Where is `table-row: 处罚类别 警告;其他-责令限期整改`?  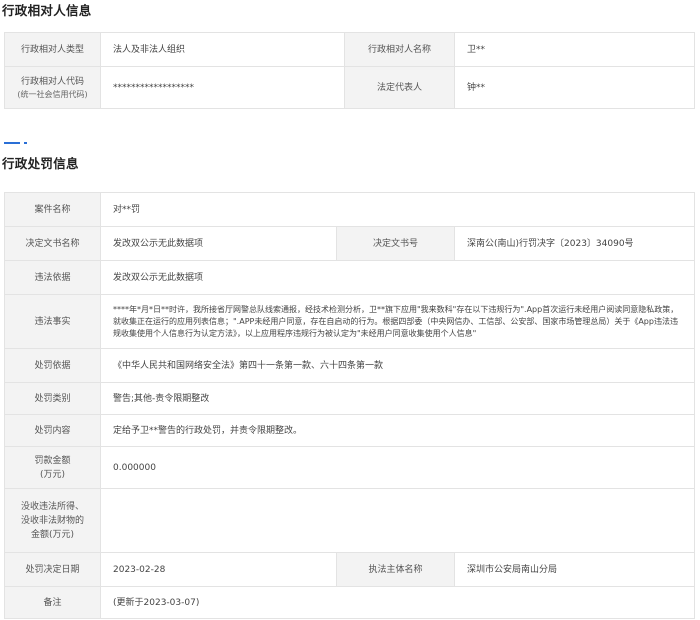
table-row: 处罚类别 警告;其他-责令限期整改 is located at coordinates (350, 398).